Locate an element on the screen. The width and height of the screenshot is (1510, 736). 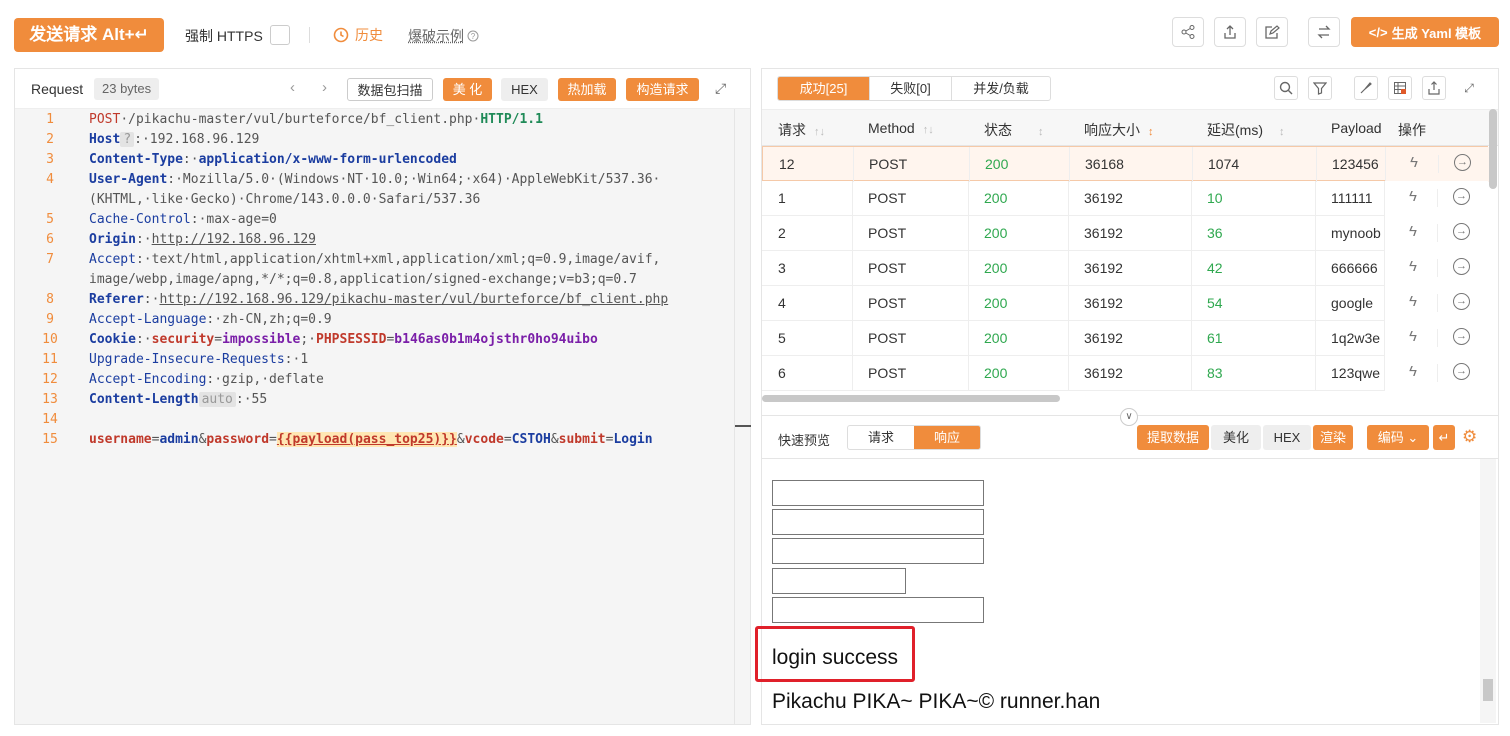
line-number: 1 is located at coordinates (50, 119).